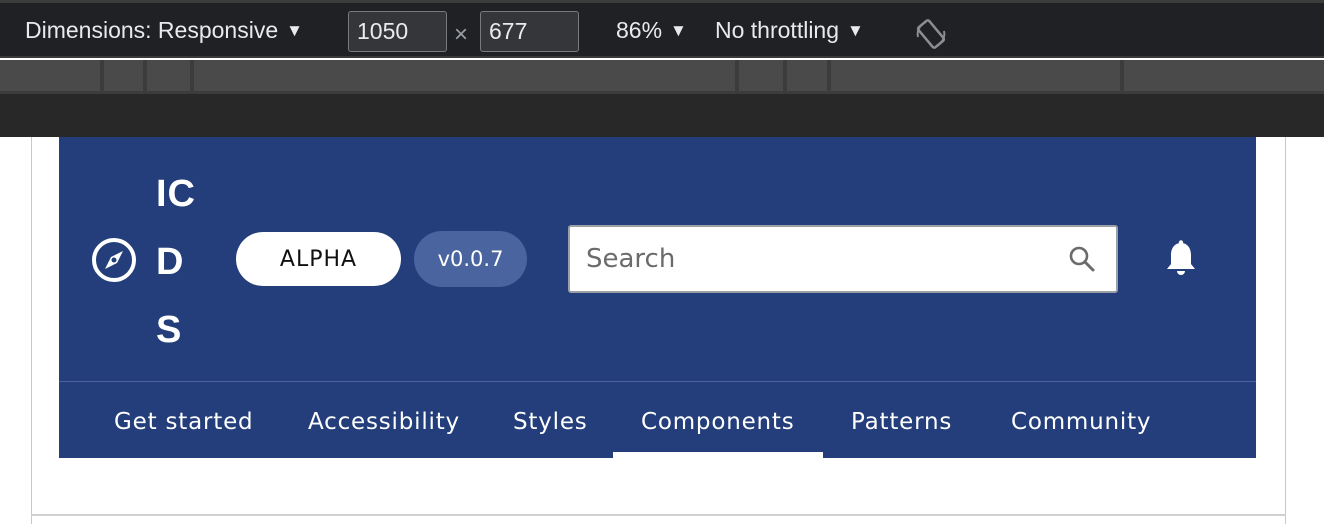 Image resolution: width=1324 pixels, height=524 pixels. Describe the element at coordinates (152, 30) in the screenshot. I see `dimensions-label: Dimensions: Responsive` at that location.